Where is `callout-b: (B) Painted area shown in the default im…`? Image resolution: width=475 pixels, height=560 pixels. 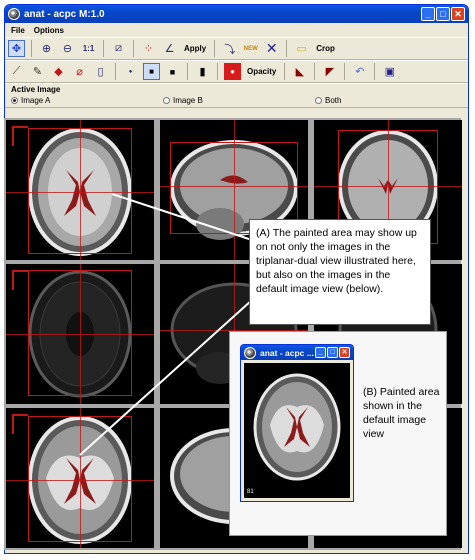 callout-b: (B) Painted area shown in the default im… is located at coordinates (401, 413).